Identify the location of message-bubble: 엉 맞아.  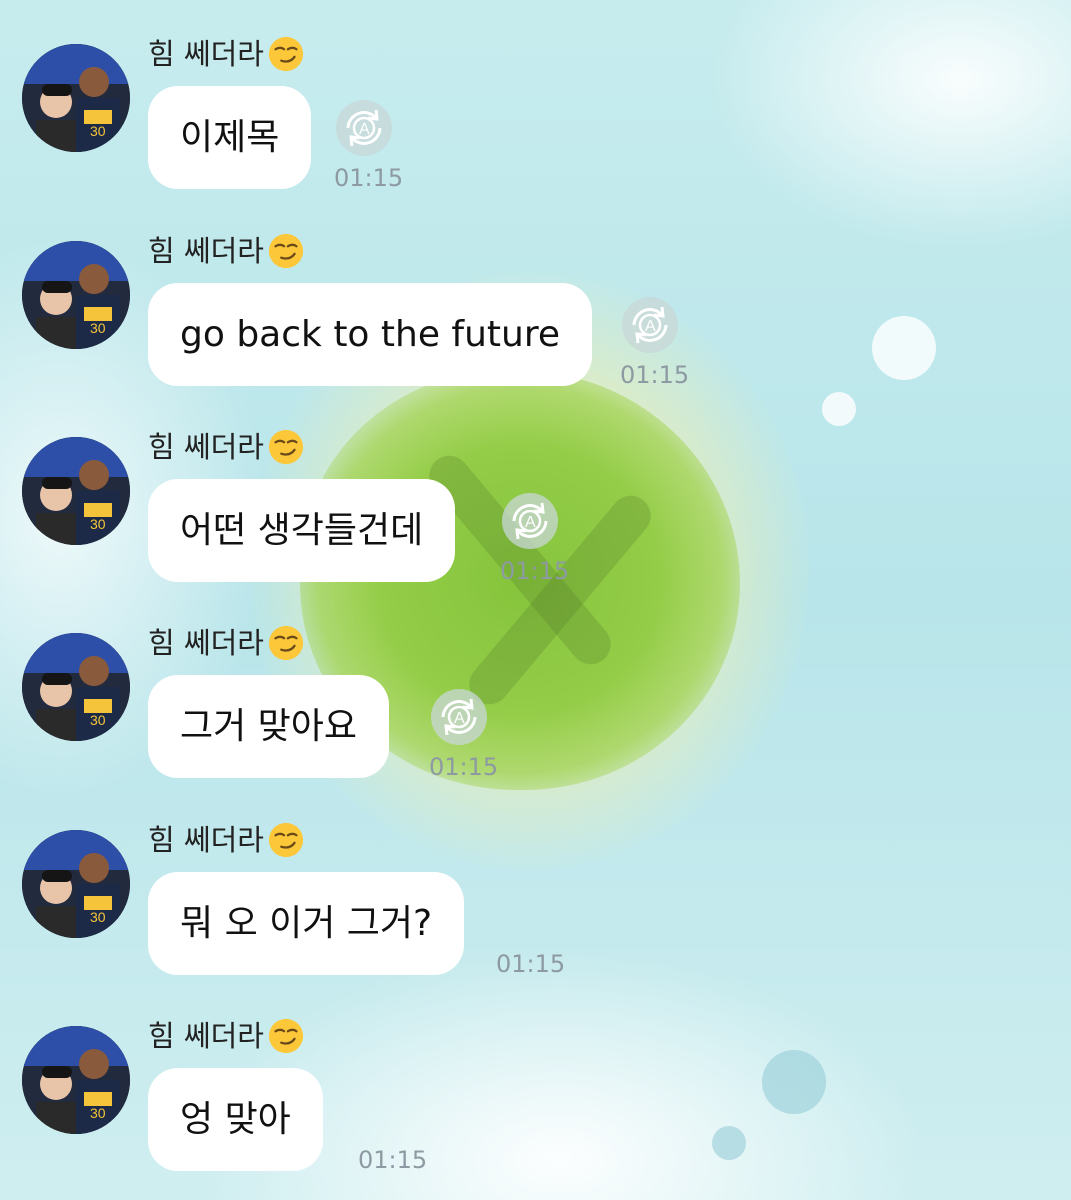
(235, 1119).